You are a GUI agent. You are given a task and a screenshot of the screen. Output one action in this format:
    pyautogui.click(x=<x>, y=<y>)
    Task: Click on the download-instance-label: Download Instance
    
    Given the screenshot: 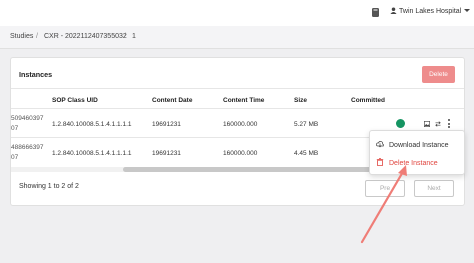 What is the action you would take?
    pyautogui.click(x=419, y=145)
    